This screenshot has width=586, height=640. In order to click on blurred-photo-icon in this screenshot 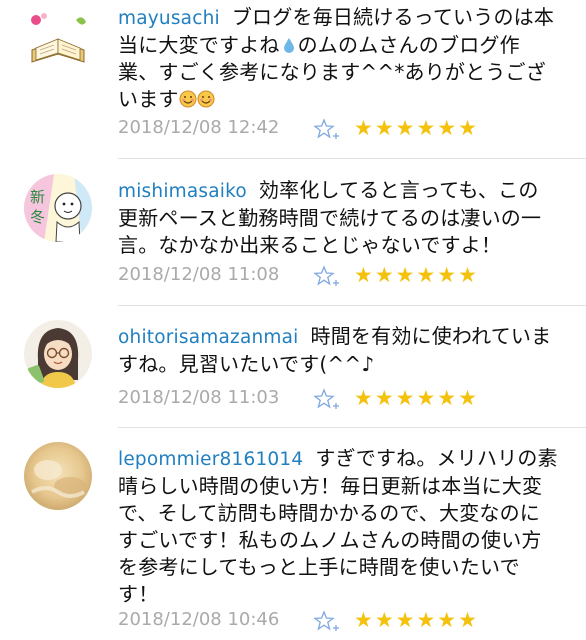, I will do `click(58, 476)`.